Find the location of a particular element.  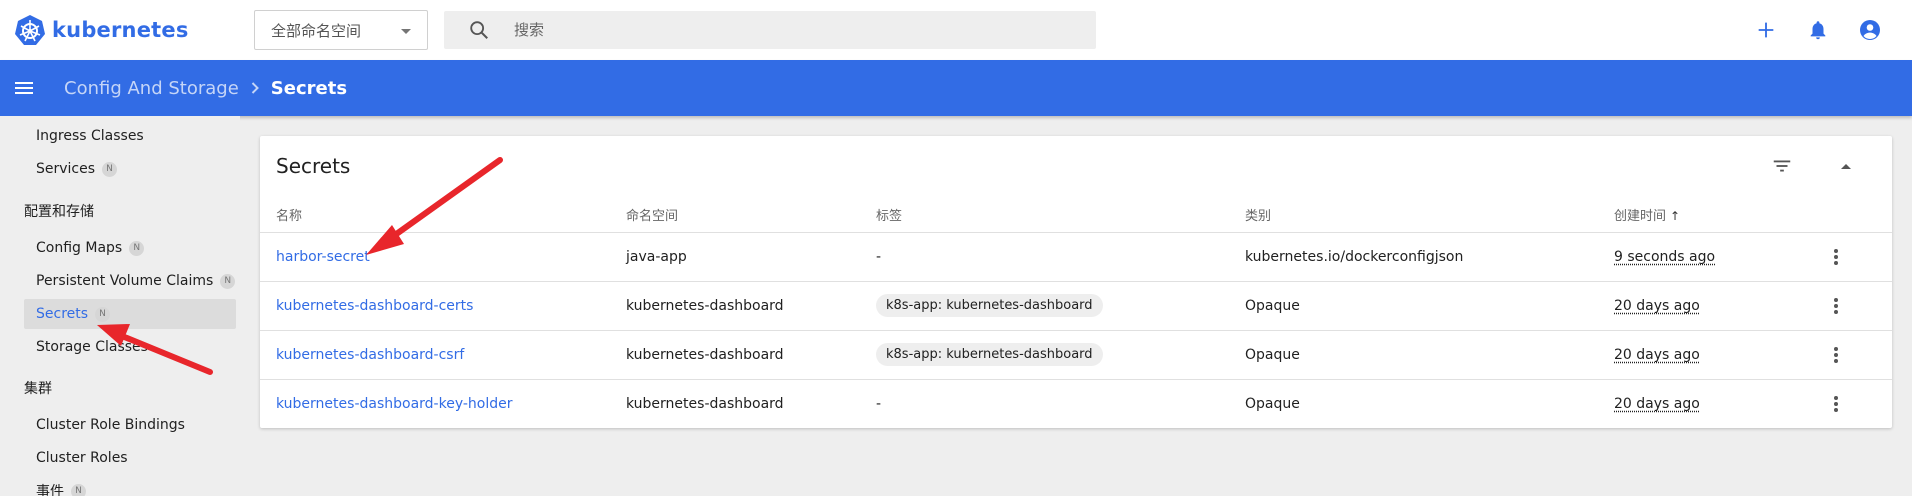

sidebar-item-events: 事件 N is located at coordinates (130, 486).